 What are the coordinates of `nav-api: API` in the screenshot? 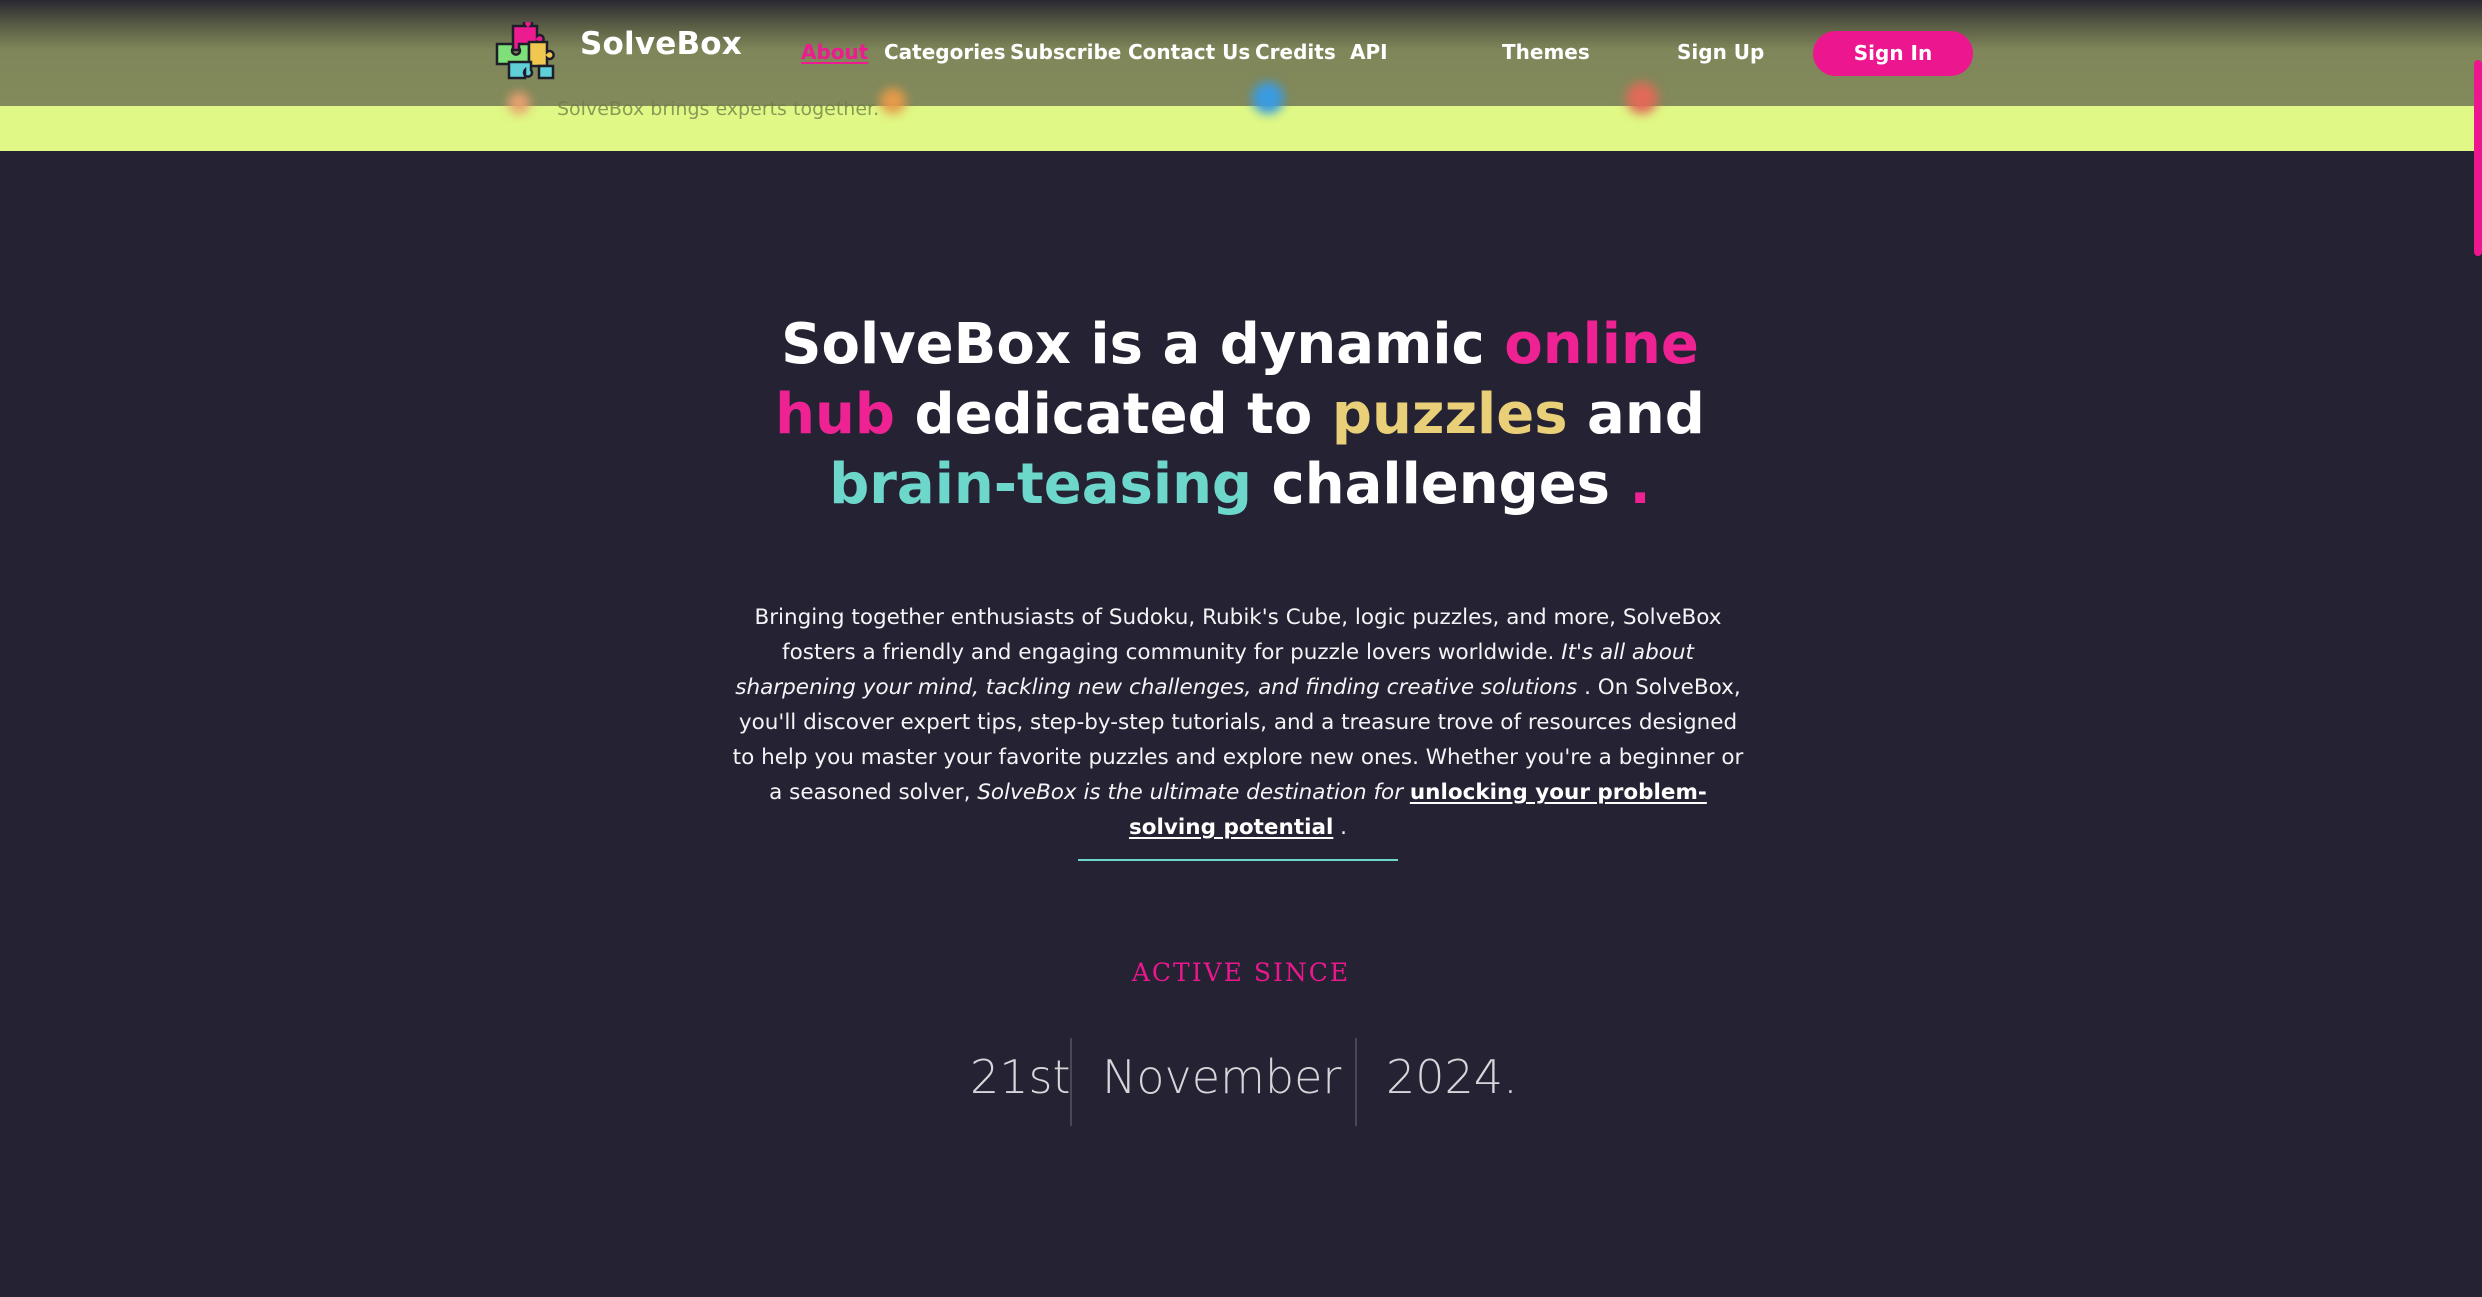 It's located at (1369, 52).